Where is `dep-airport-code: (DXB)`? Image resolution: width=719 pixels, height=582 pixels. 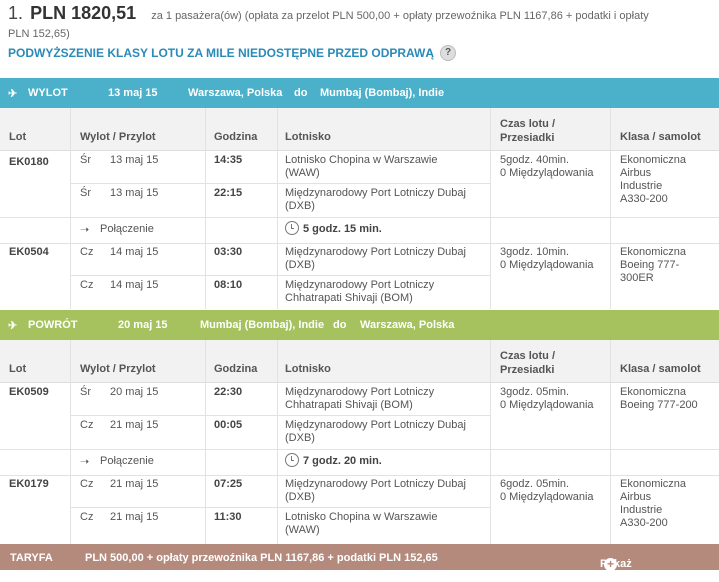
dep-airport-code: (DXB) is located at coordinates (300, 497).